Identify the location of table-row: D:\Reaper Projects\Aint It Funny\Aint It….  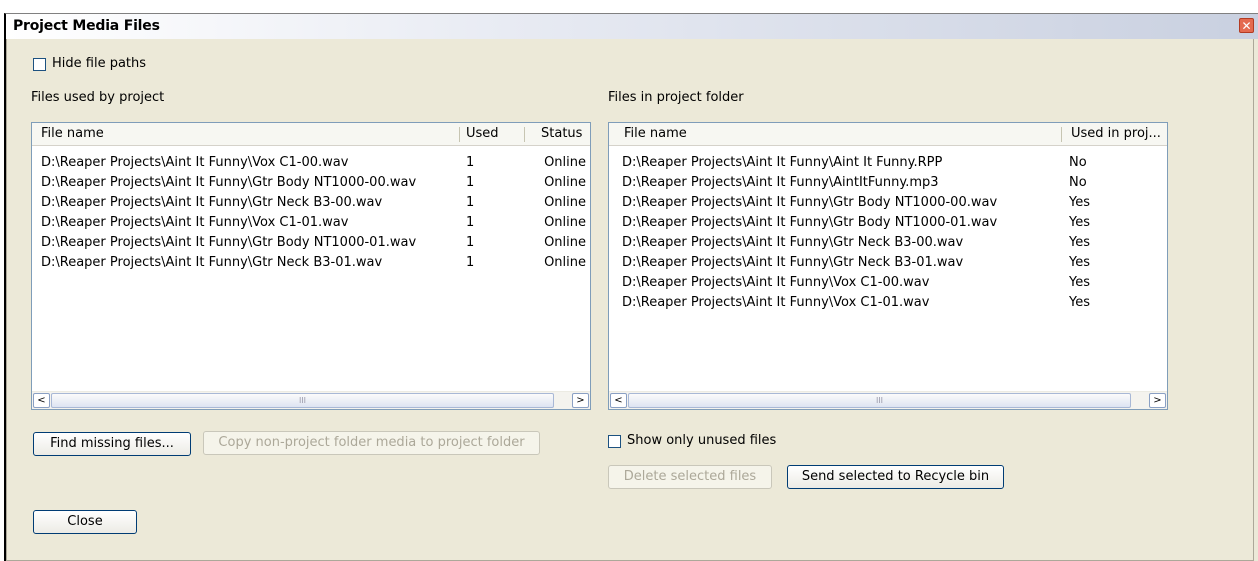
(888, 163).